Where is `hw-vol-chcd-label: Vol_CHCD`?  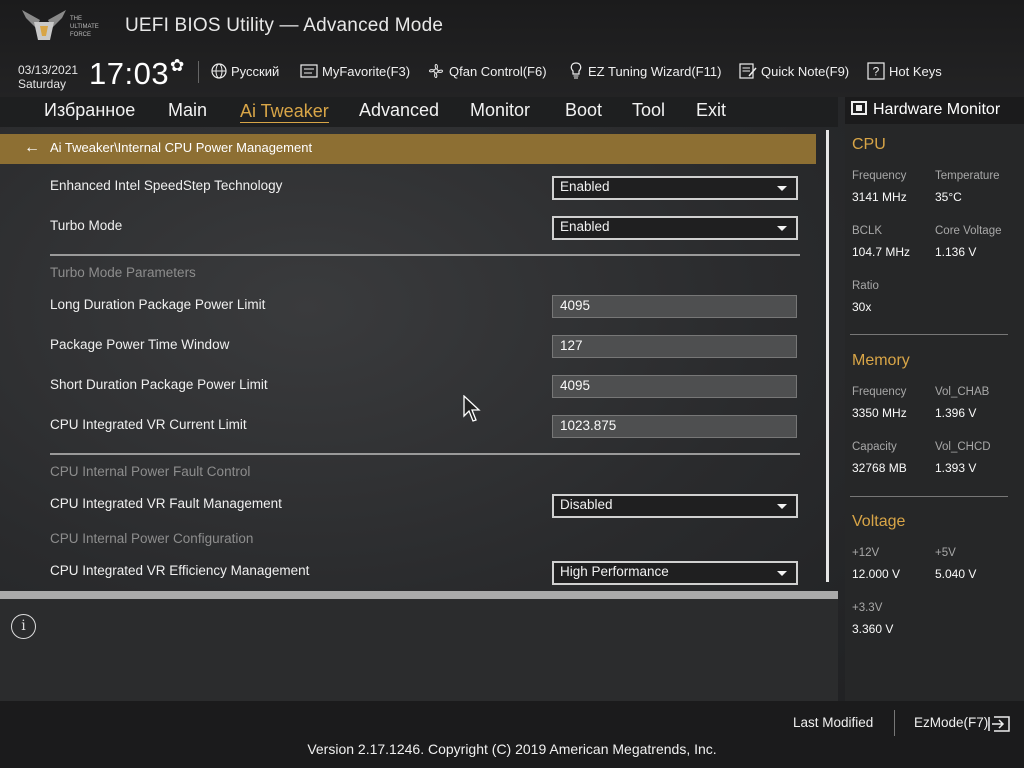 hw-vol-chcd-label: Vol_CHCD is located at coordinates (963, 447).